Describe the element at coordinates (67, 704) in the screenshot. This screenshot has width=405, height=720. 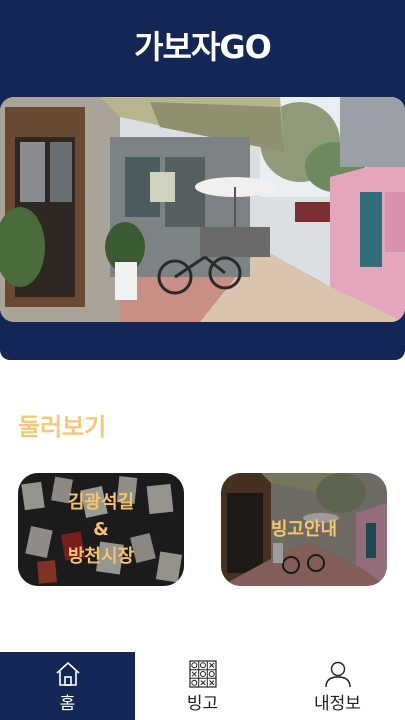
I see `tab-home-label: 홈` at that location.